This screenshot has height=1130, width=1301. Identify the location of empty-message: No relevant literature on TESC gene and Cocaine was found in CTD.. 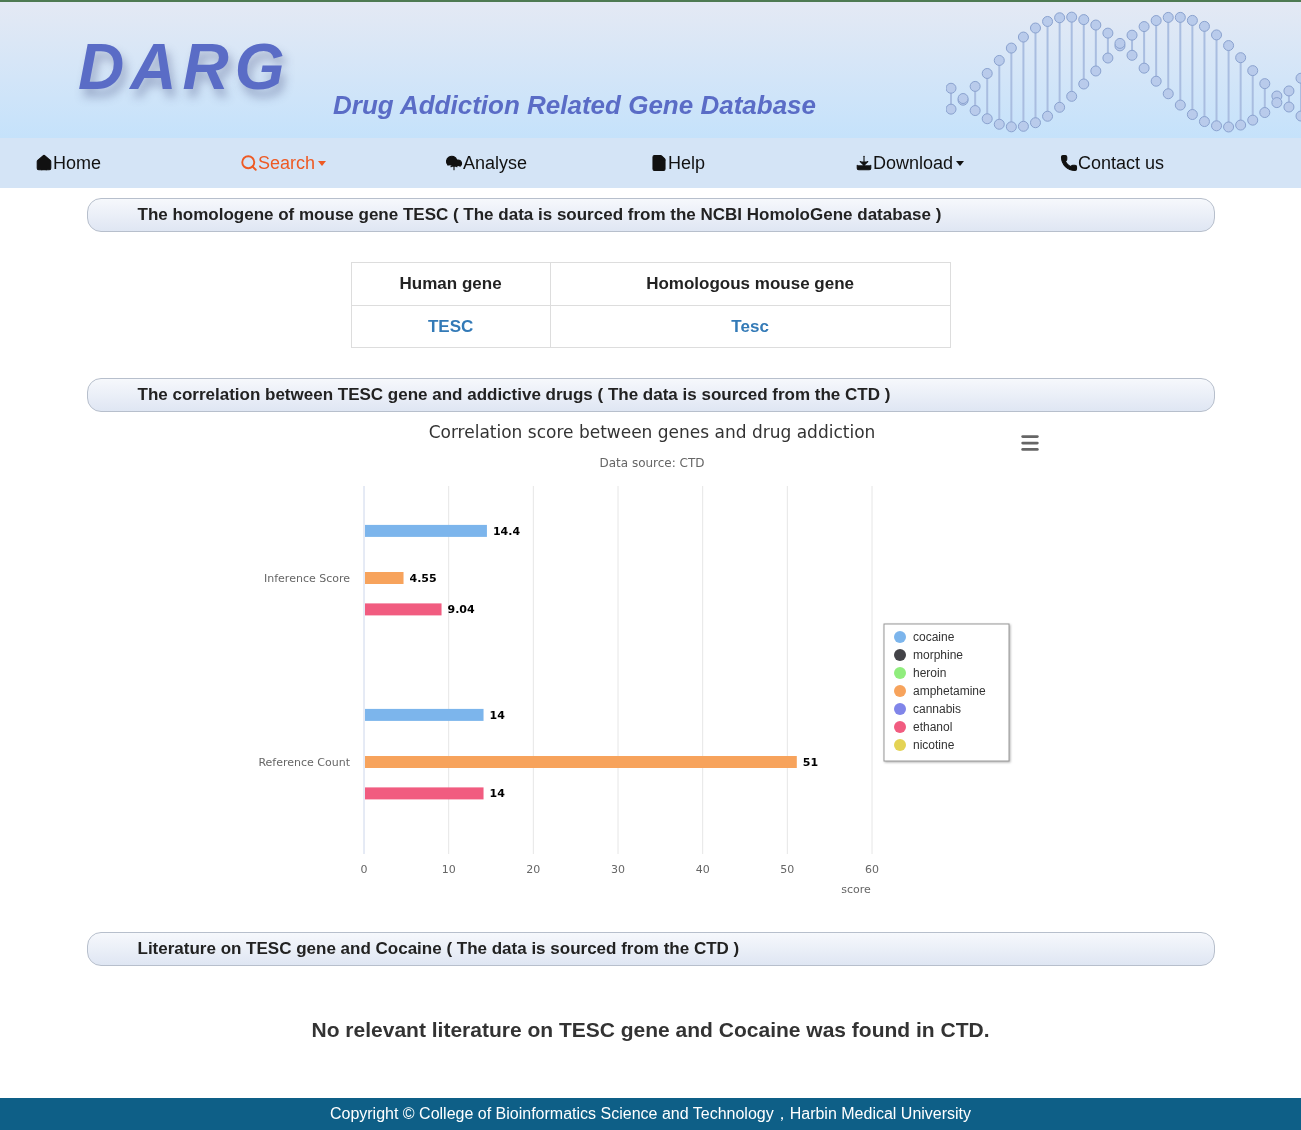
(650, 1030).